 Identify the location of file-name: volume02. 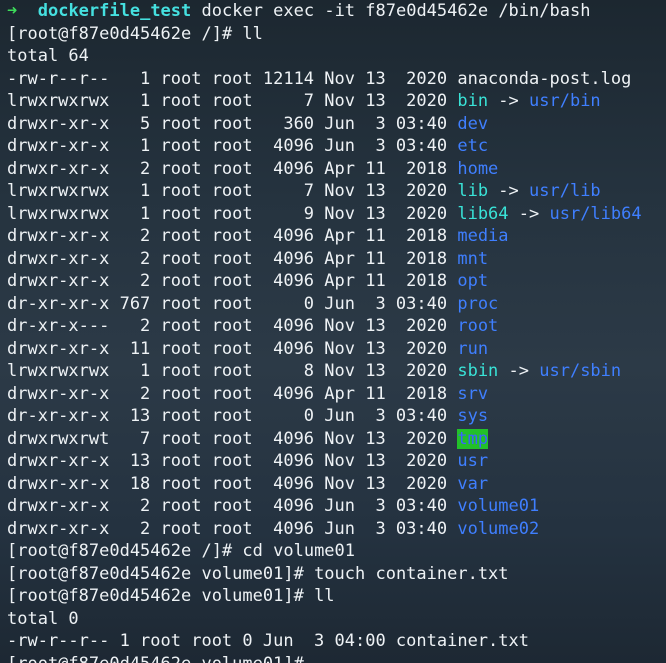
(498, 528).